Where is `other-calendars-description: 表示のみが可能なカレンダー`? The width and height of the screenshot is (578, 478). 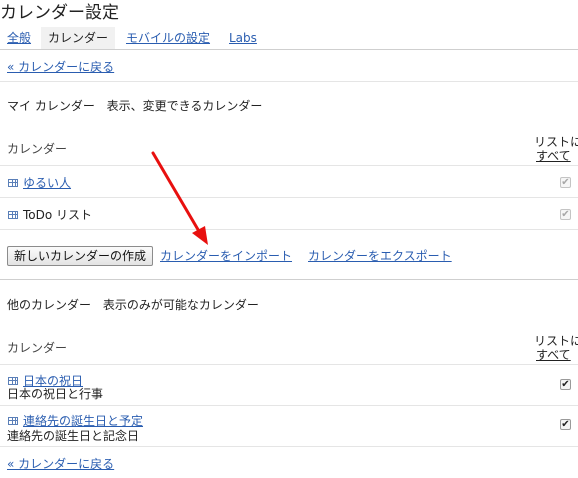
other-calendars-description: 表示のみが可能なカレンダー is located at coordinates (180, 305).